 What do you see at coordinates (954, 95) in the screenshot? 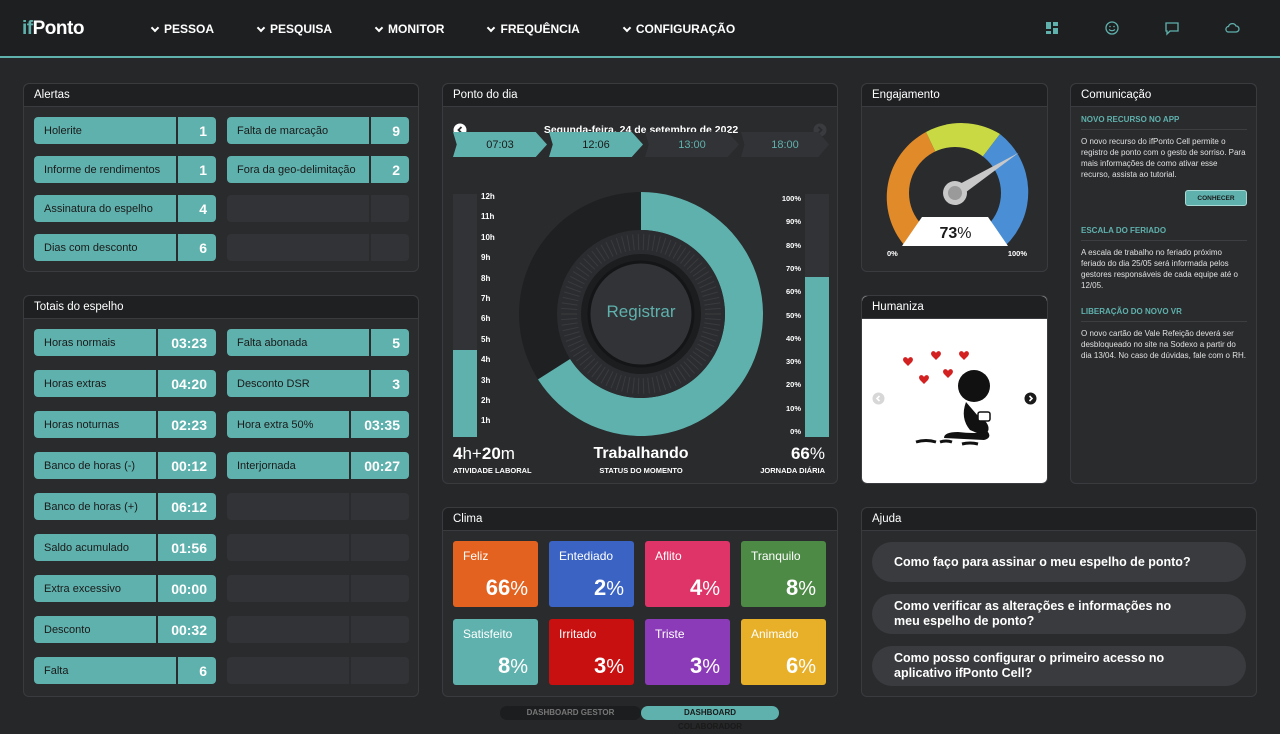
I see `engajamento-title: Engajamento` at bounding box center [954, 95].